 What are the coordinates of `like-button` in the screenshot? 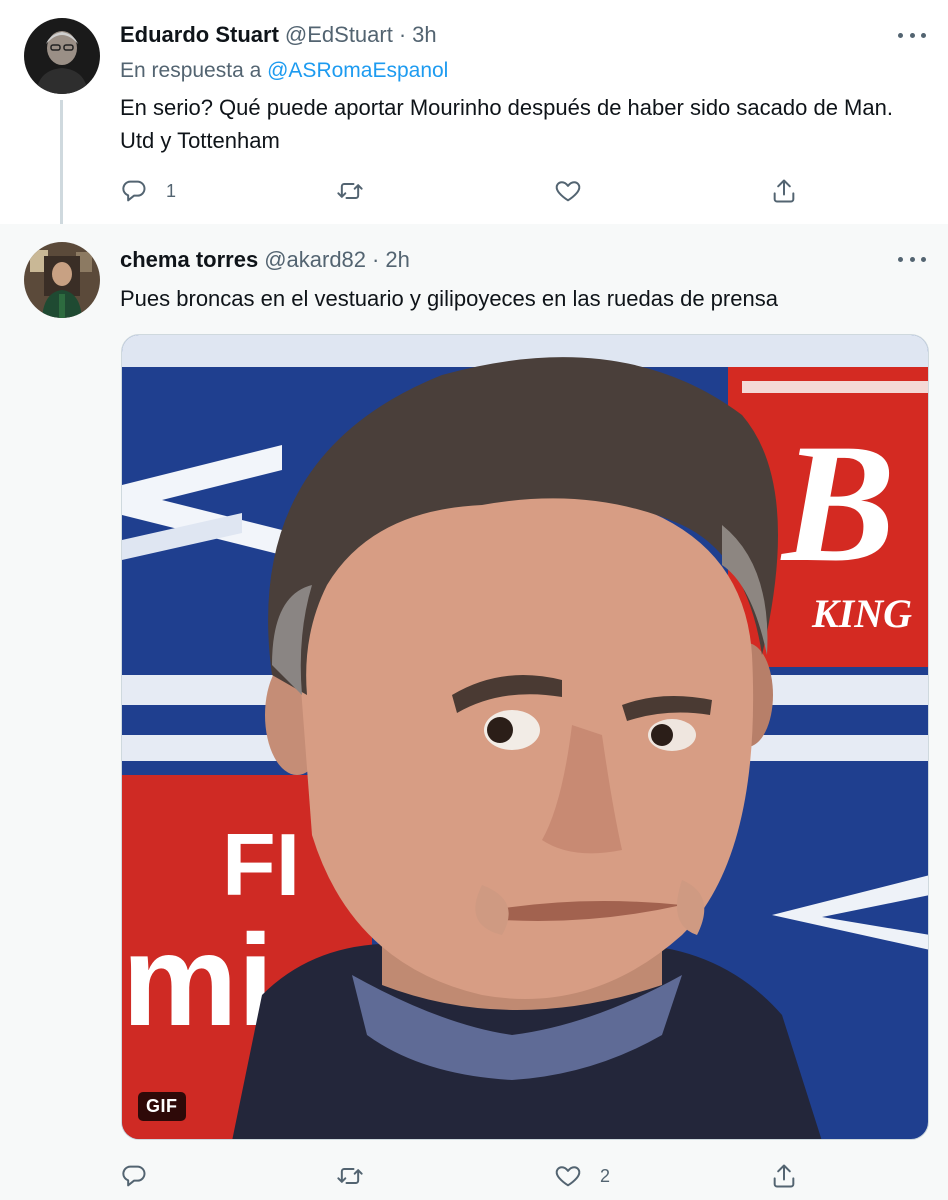 It's located at (577, 191).